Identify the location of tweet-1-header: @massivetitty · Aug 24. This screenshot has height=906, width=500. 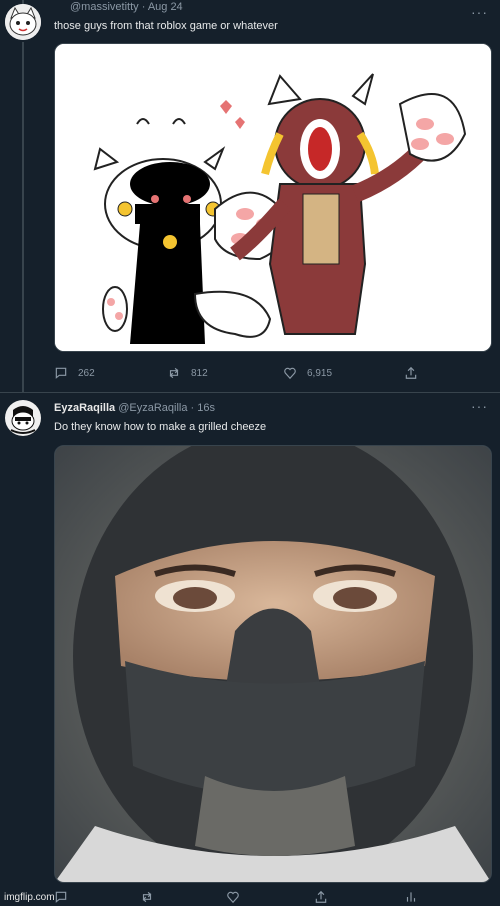
(118, 7).